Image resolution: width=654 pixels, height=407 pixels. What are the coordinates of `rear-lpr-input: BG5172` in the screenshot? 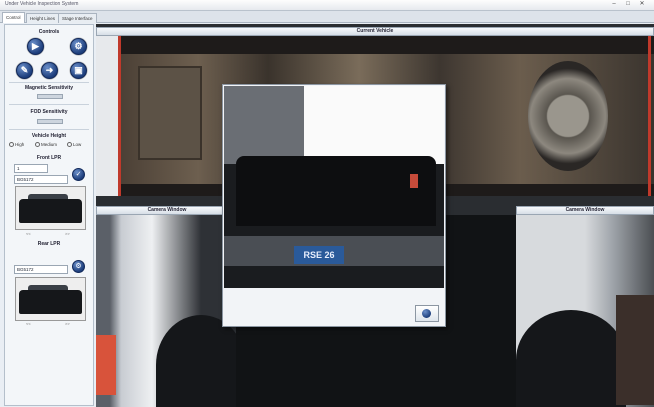 It's located at (41, 269).